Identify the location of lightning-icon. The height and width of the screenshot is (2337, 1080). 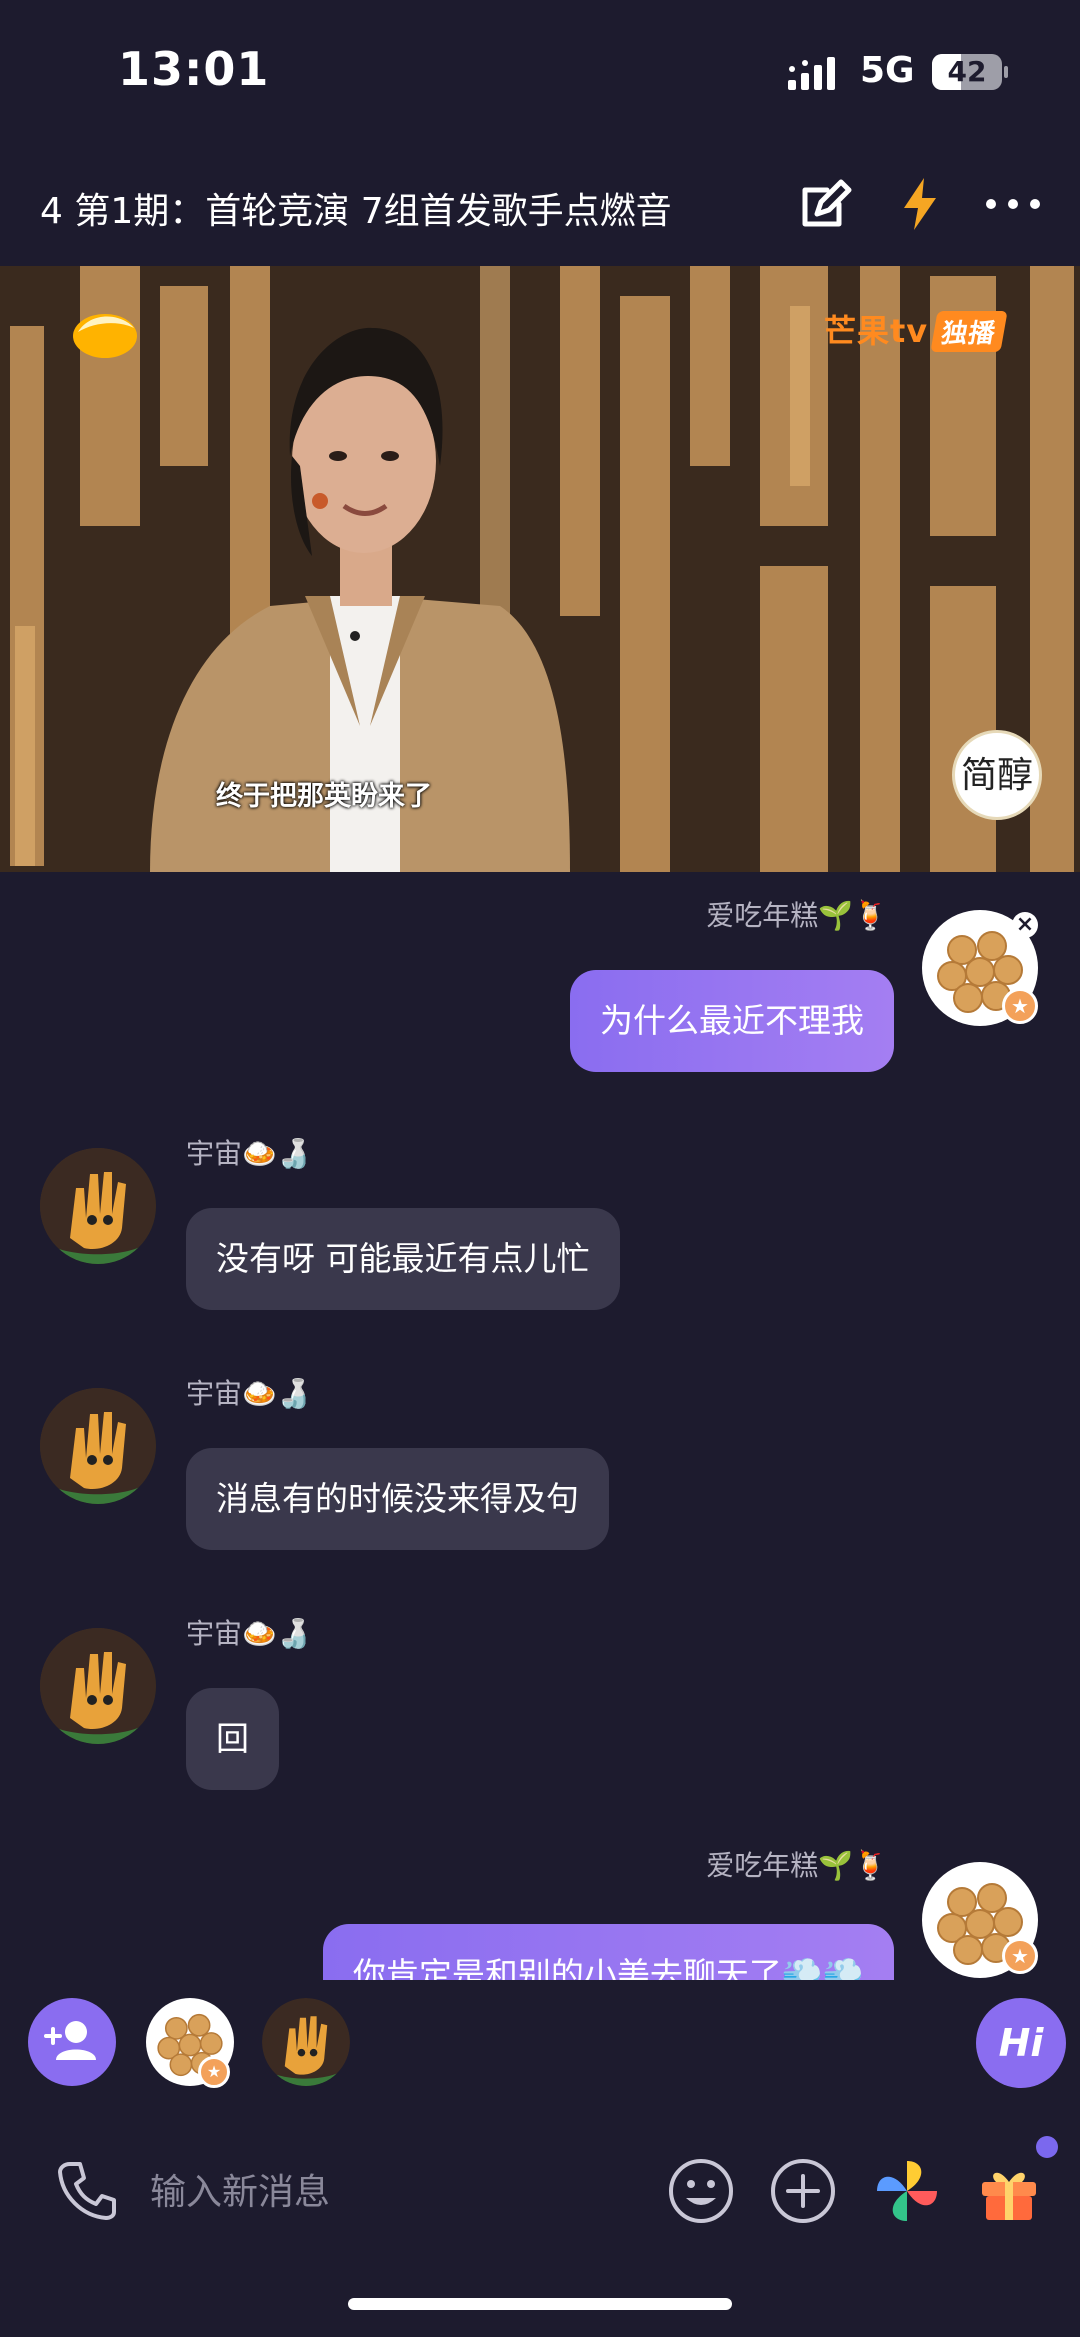
(920, 204).